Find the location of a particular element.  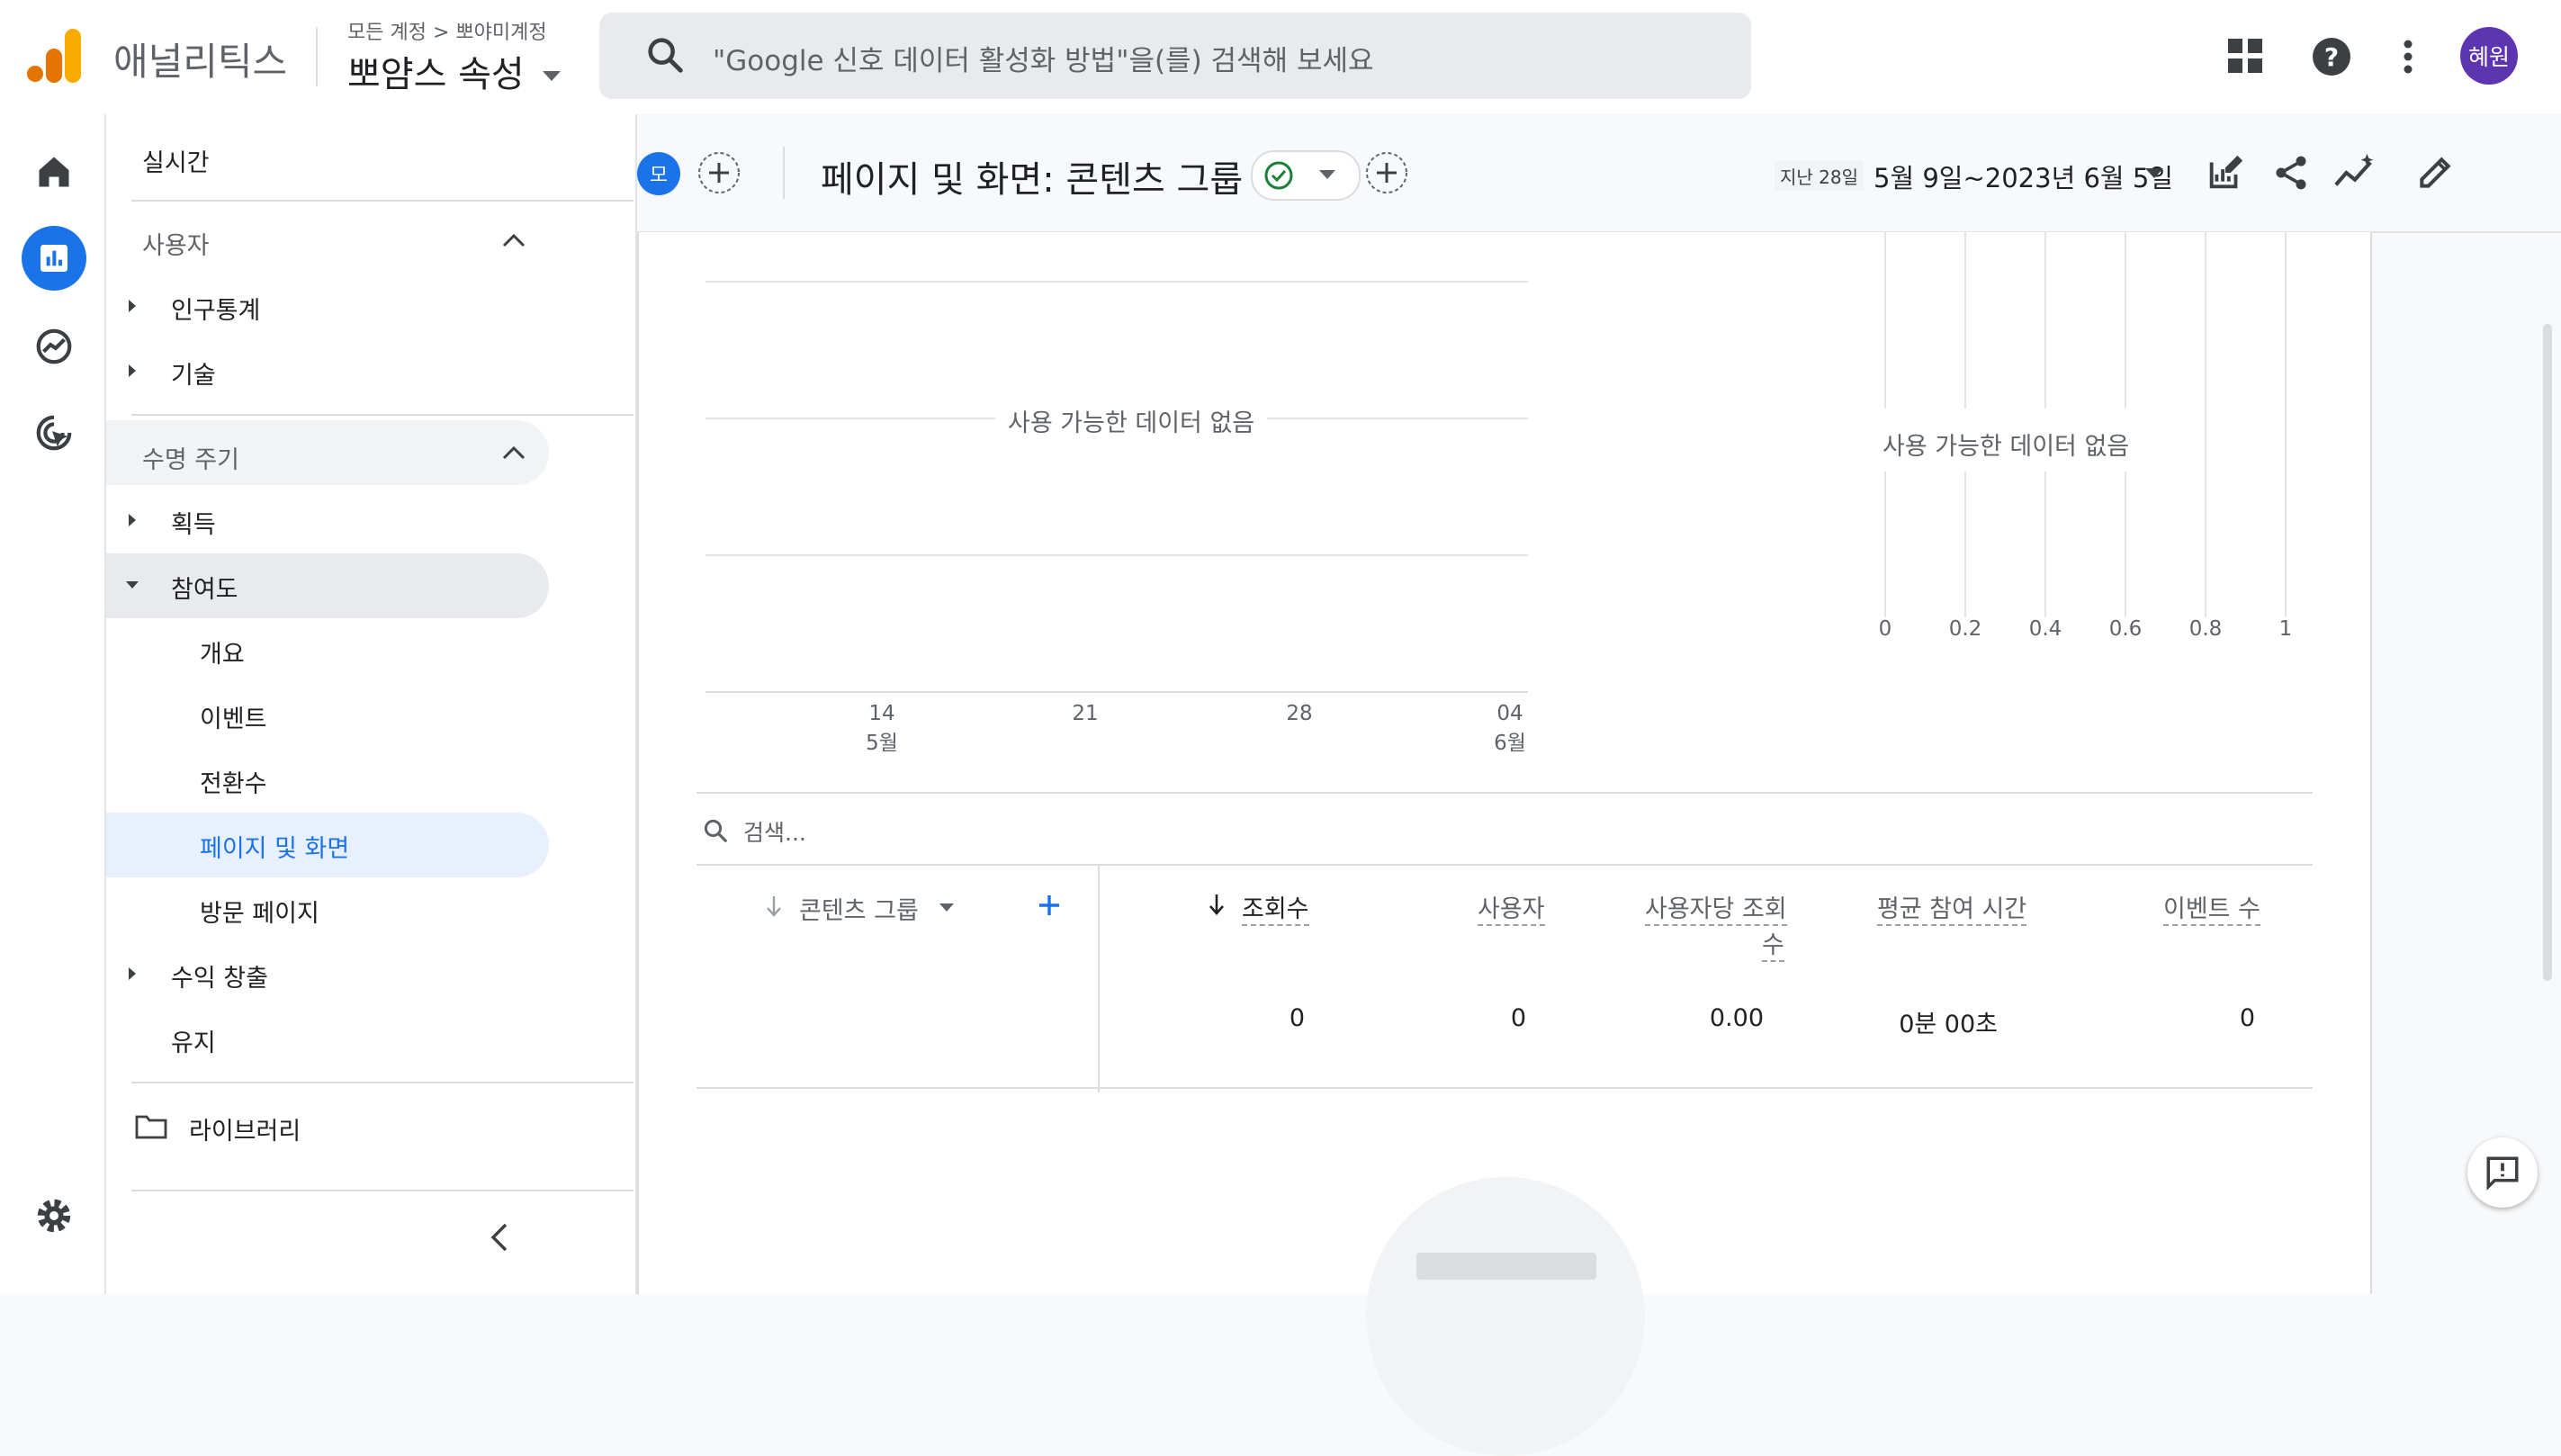

nav-engagement-events: 이벤트 is located at coordinates (234, 717).